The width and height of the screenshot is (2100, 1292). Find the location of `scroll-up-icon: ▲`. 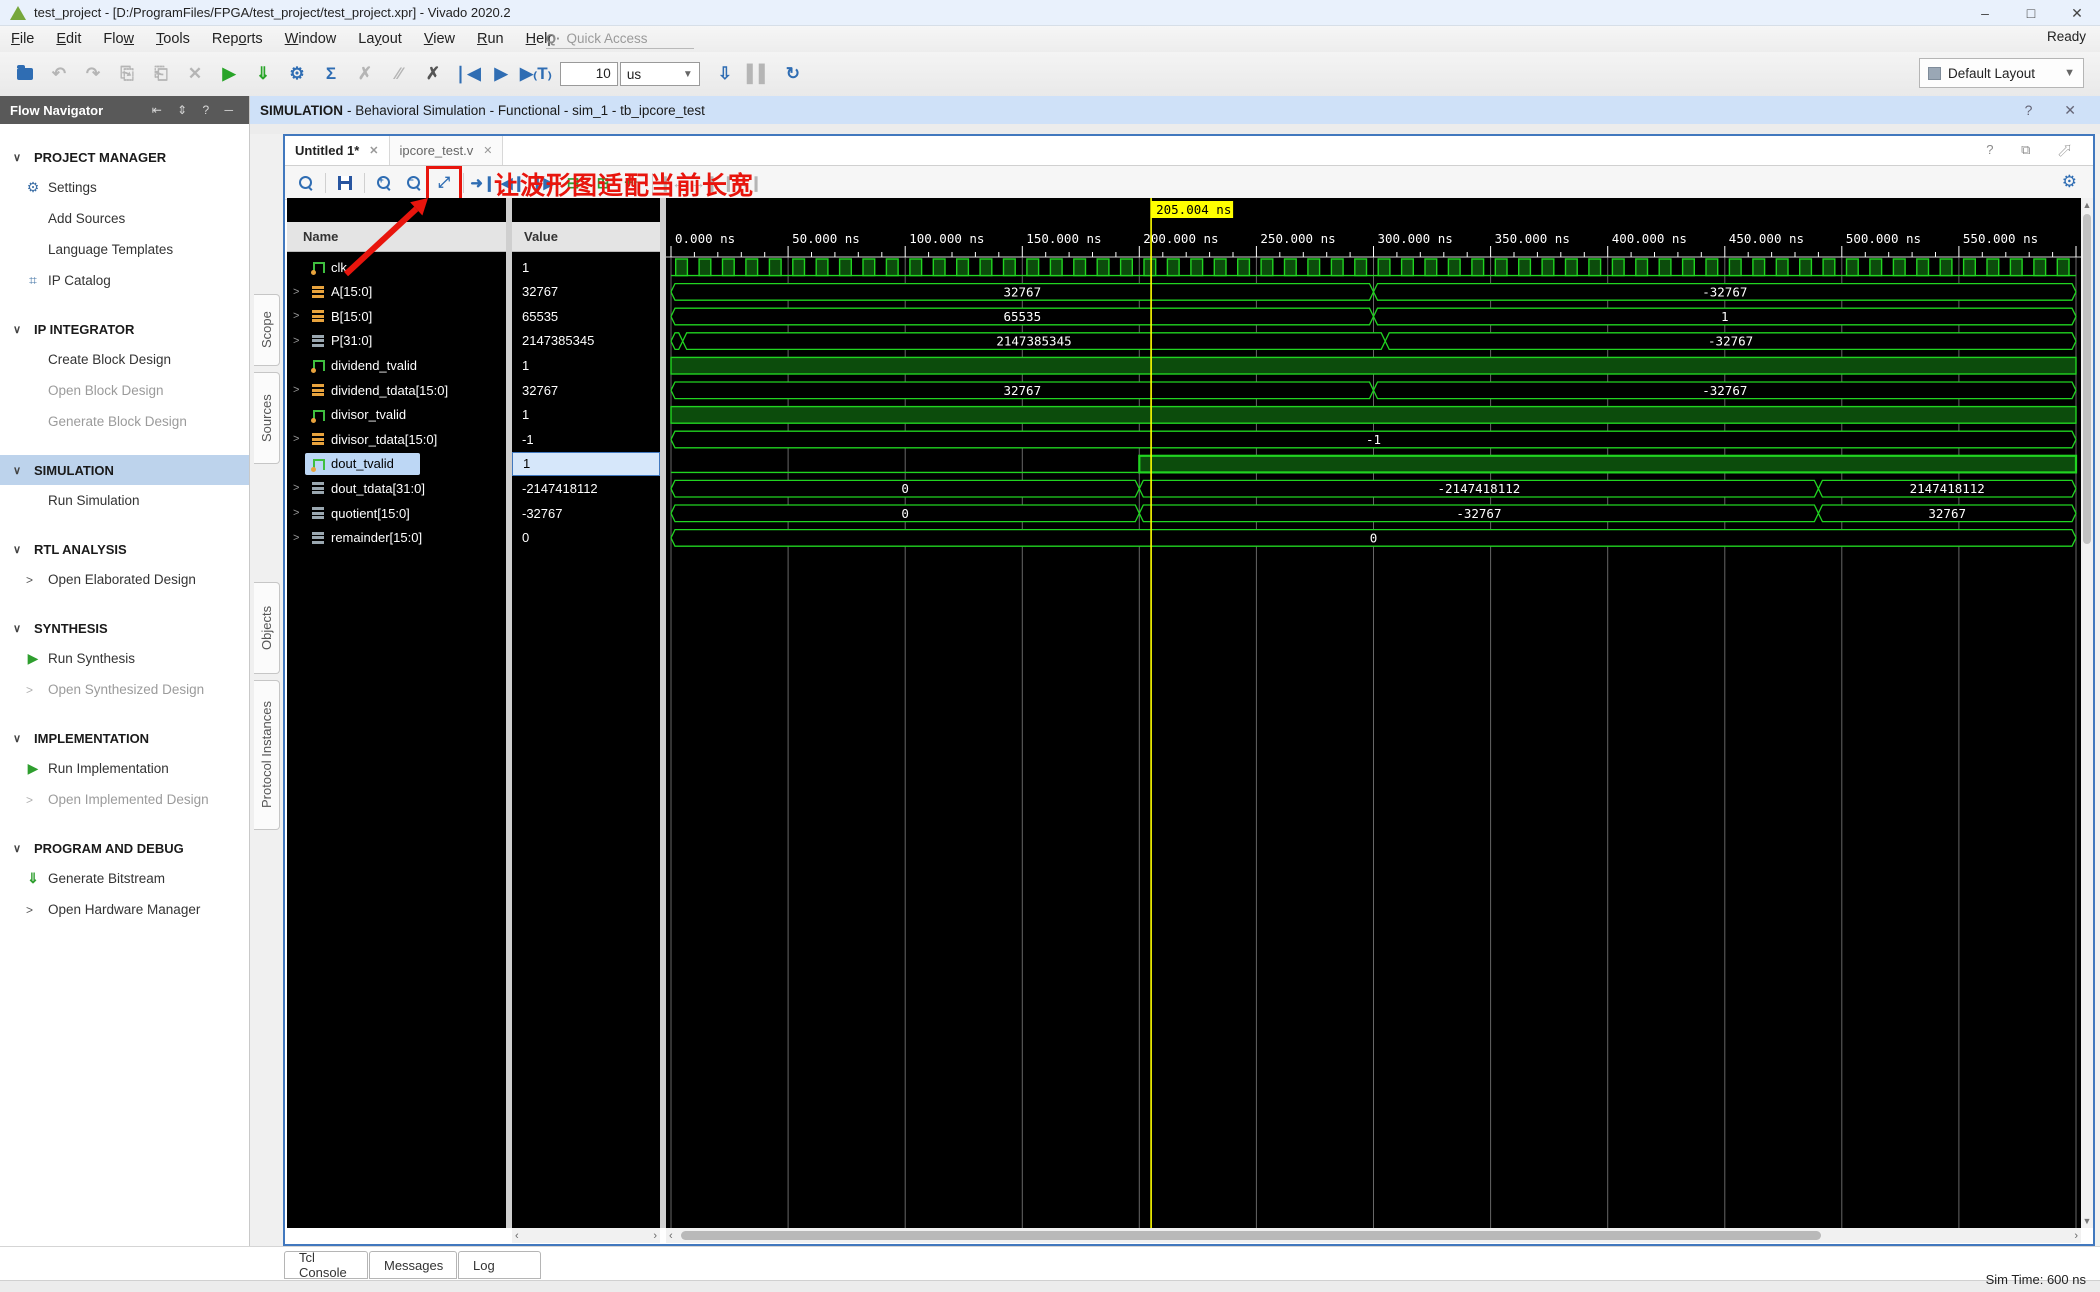

scroll-up-icon: ▲ is located at coordinates (2087, 205).